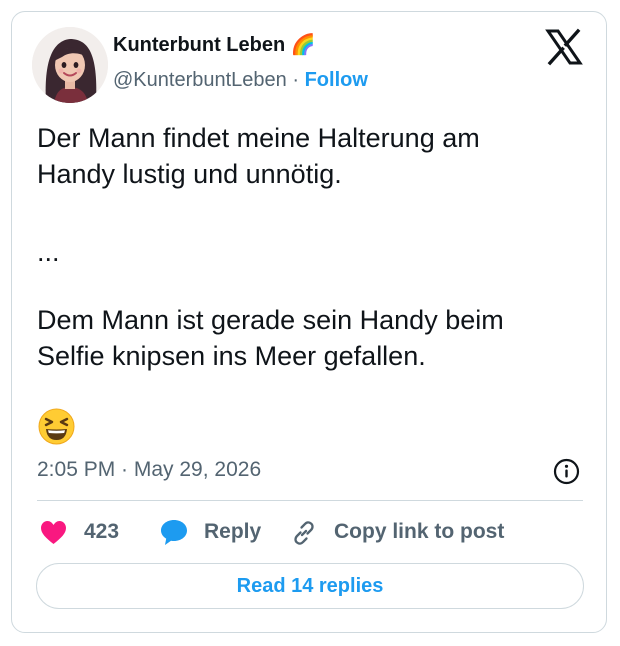 The width and height of the screenshot is (620, 646). I want to click on avatar, so click(70, 65).